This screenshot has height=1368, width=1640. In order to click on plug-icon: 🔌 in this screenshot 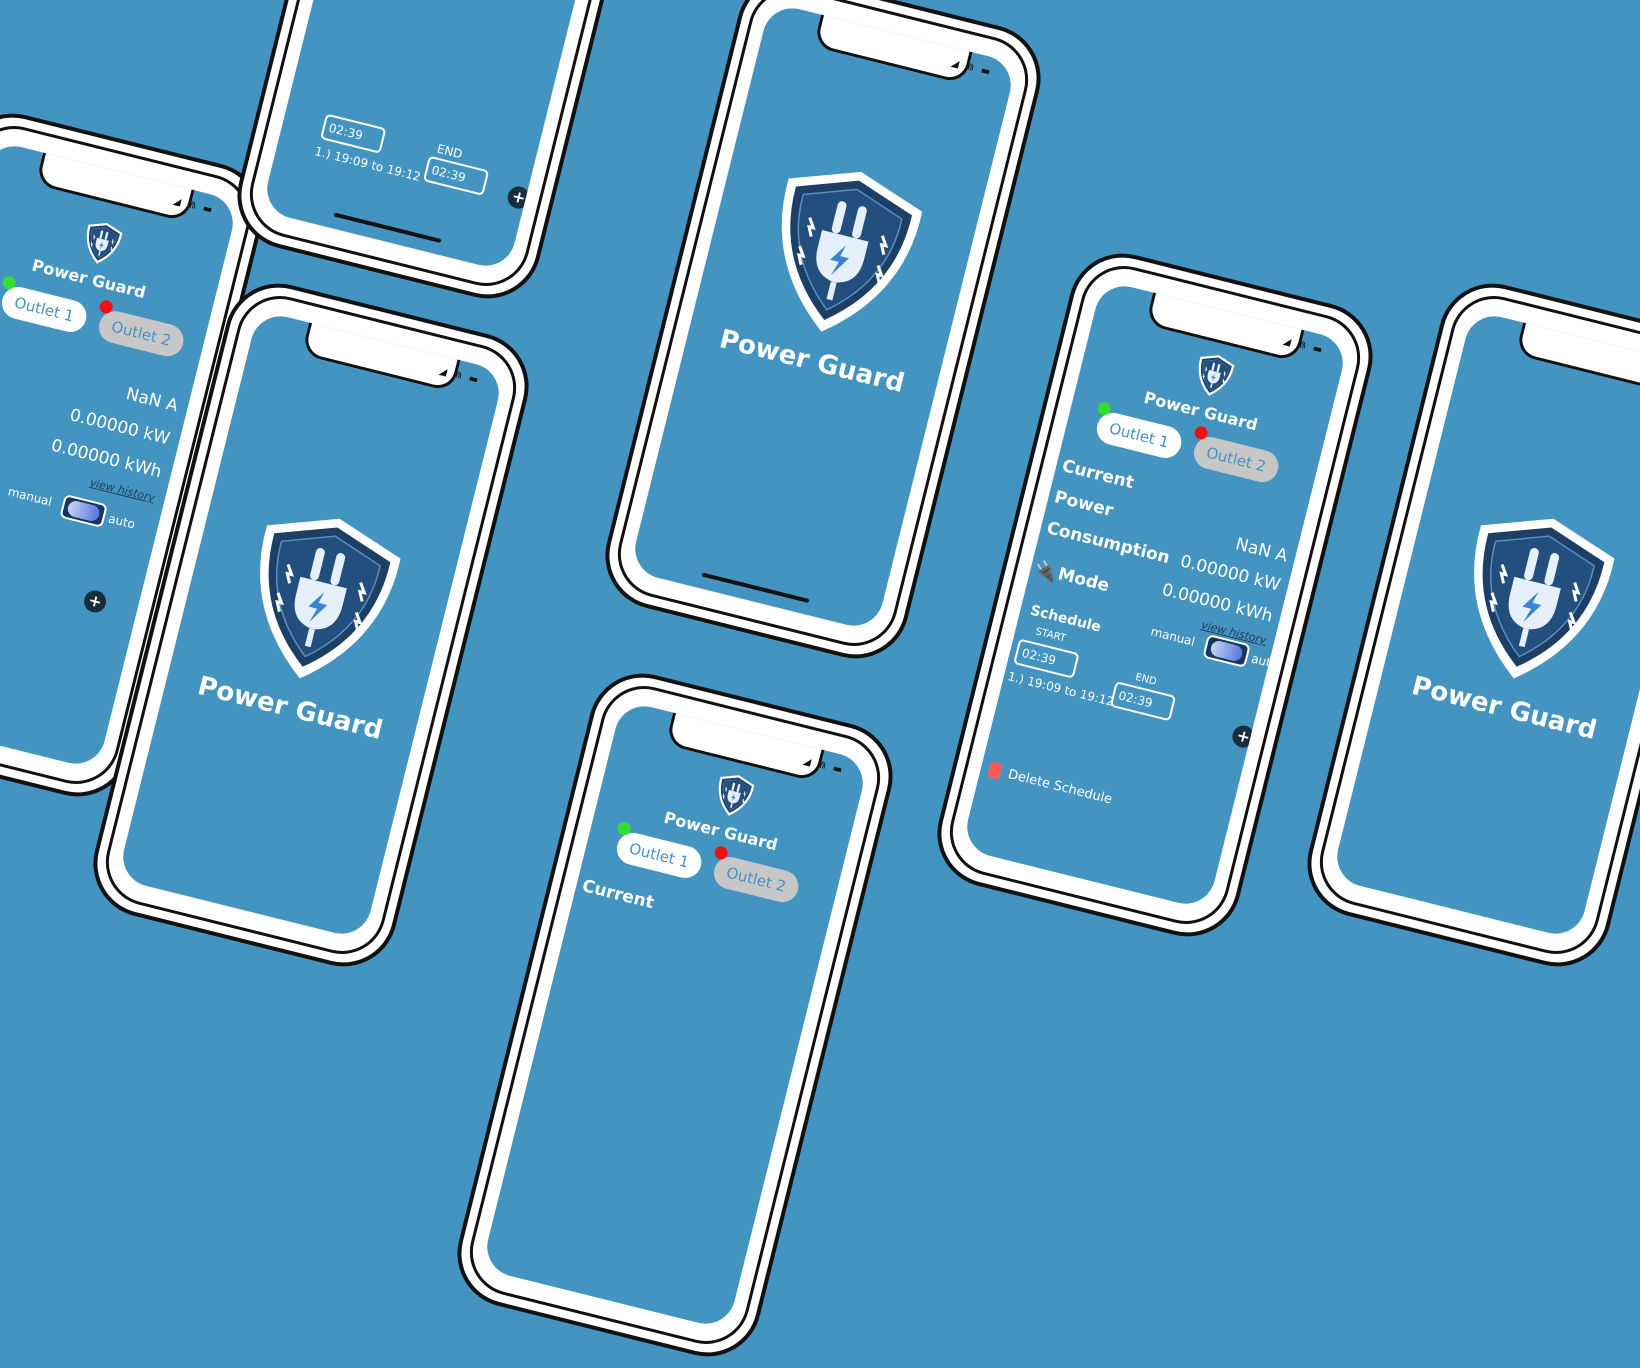, I will do `click(1046, 571)`.